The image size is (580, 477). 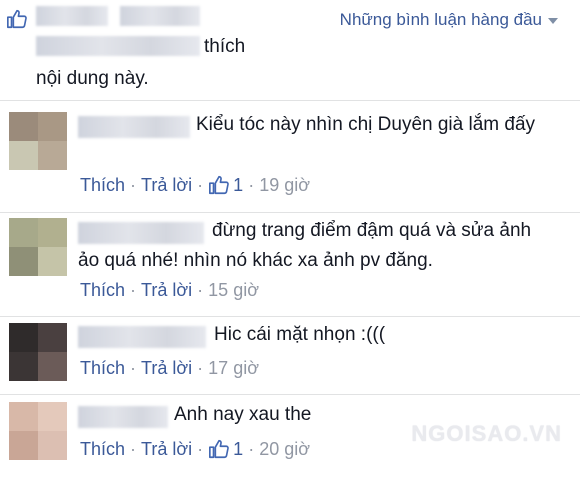 I want to click on comment-text: Hic cái mặt nhọn :(((, so click(x=300, y=334).